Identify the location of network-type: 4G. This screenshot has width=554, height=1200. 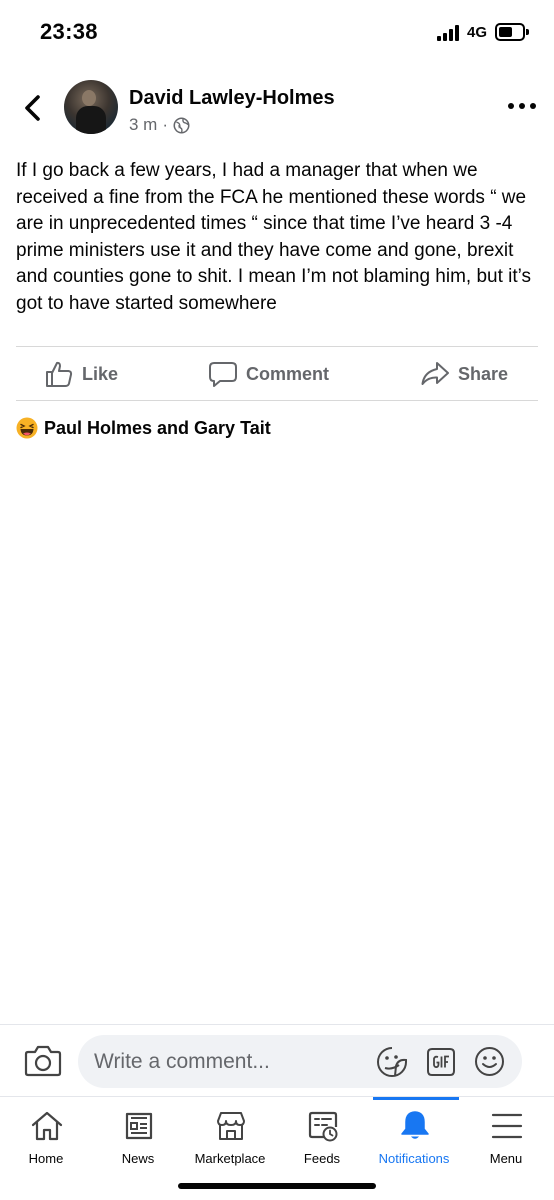
(477, 32).